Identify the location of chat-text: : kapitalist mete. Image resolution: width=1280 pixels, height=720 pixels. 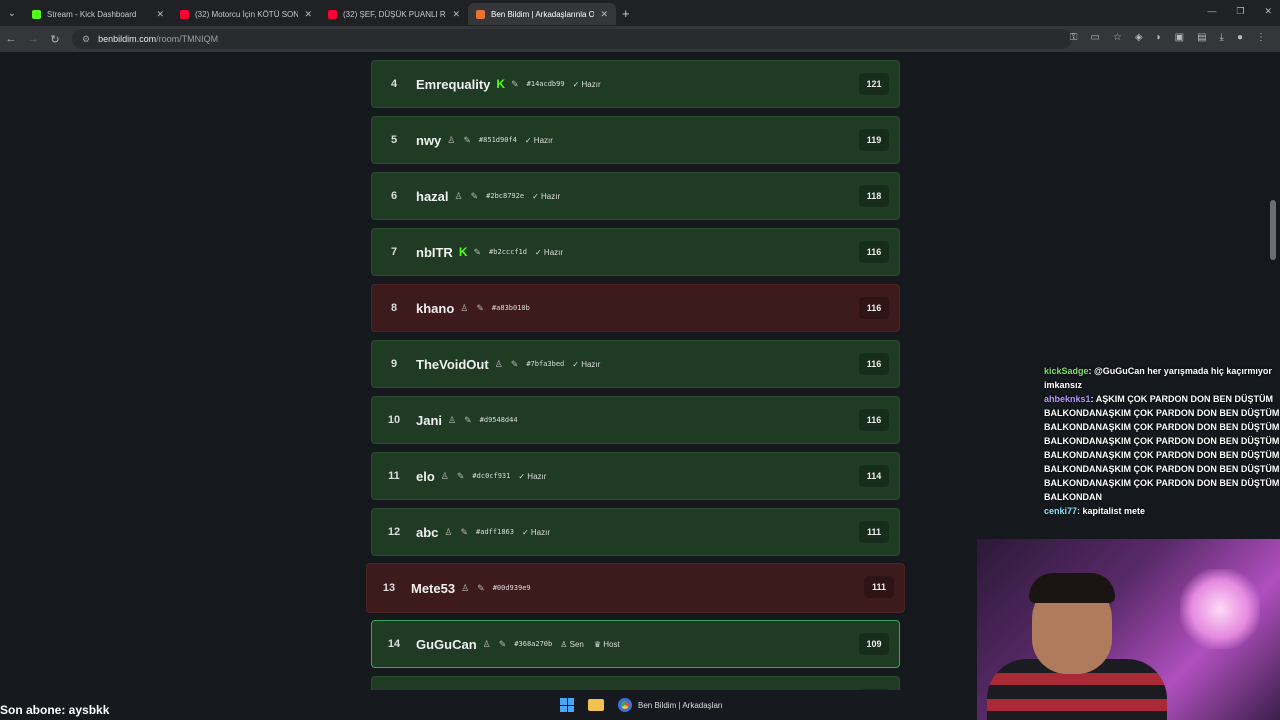
(1111, 511).